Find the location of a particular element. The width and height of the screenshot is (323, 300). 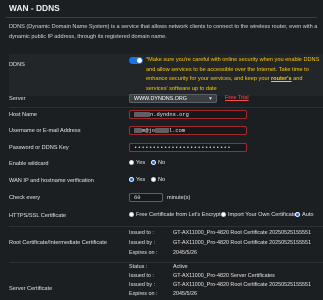

verification-row: WAN IP and hostname verification Yes No is located at coordinates (164, 182).